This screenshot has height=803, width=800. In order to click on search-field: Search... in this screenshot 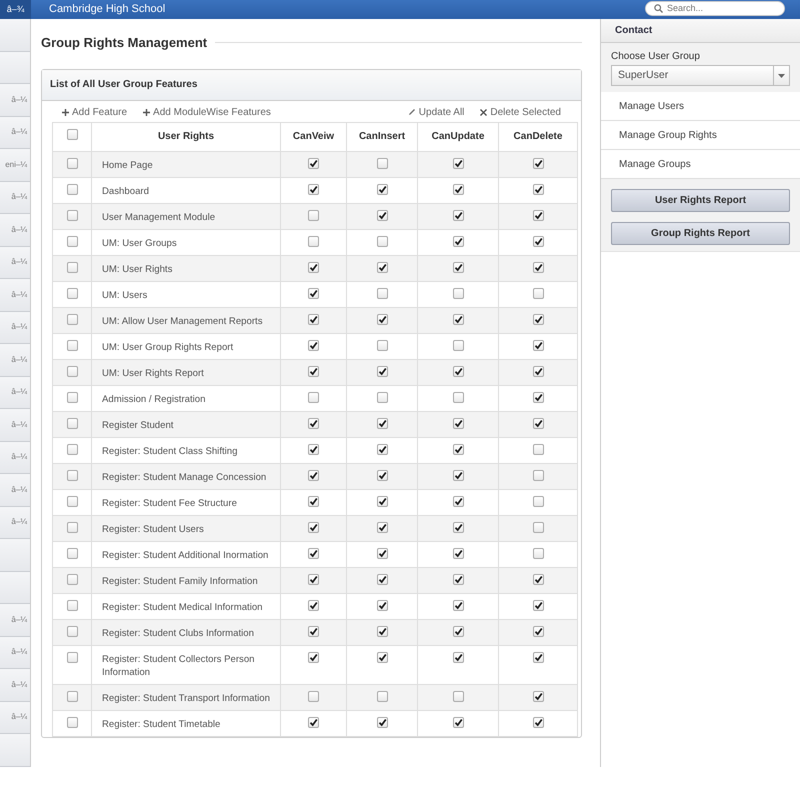, I will do `click(715, 8)`.